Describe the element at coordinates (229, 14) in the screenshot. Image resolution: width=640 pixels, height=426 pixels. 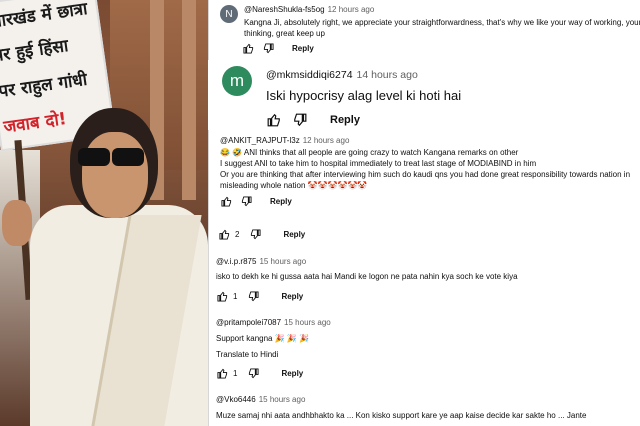
I see `avatar: N` at that location.